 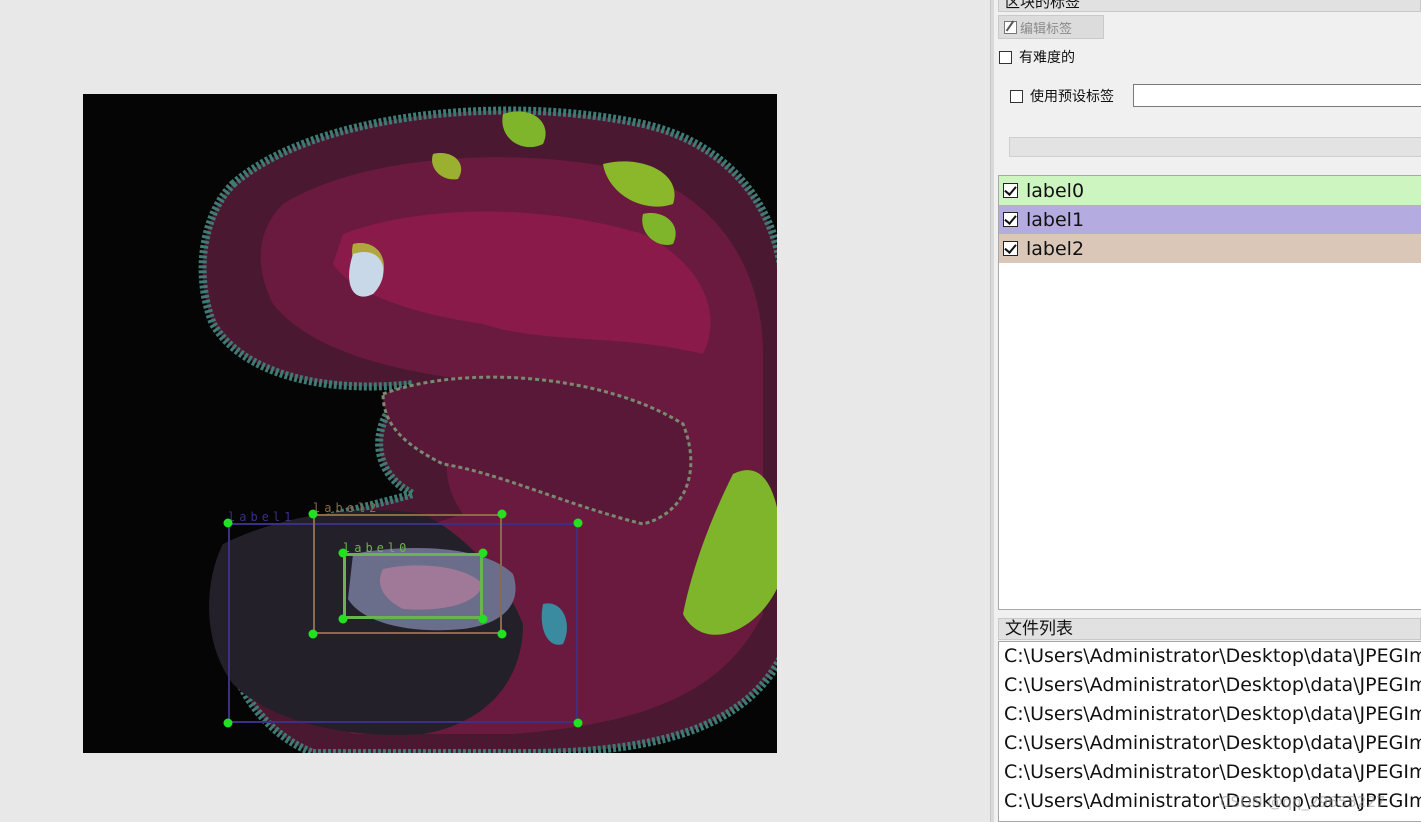 I want to click on label-name: label0, so click(x=1055, y=190).